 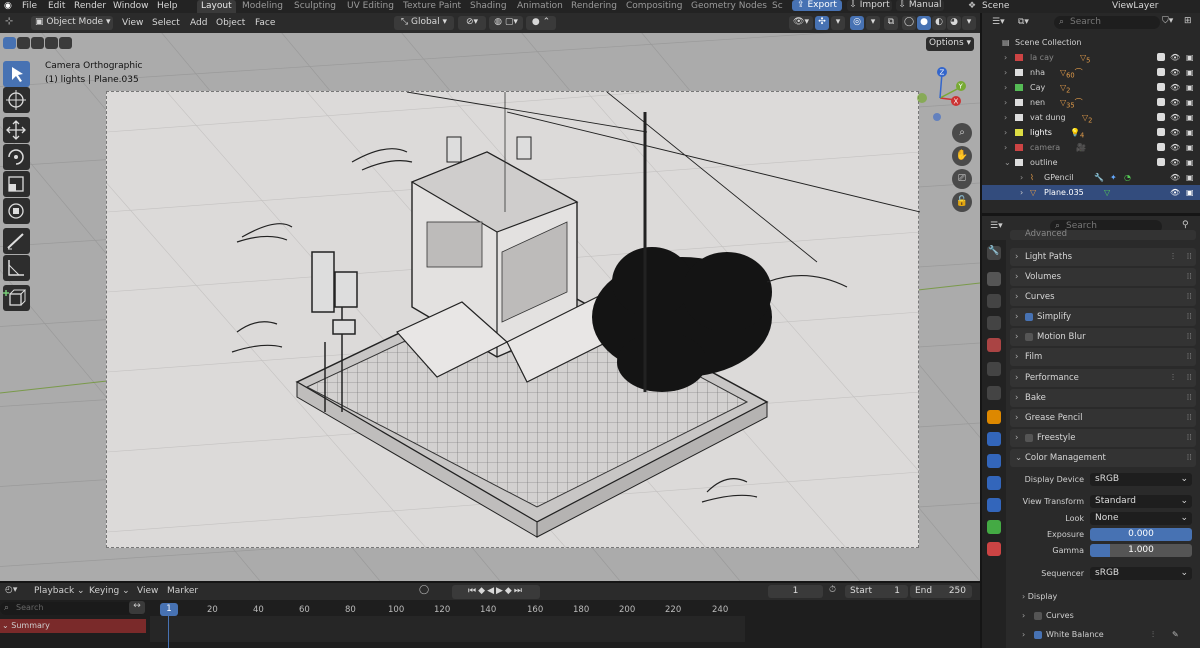 I want to click on lock-camera-icon: 🔓, so click(x=962, y=202).